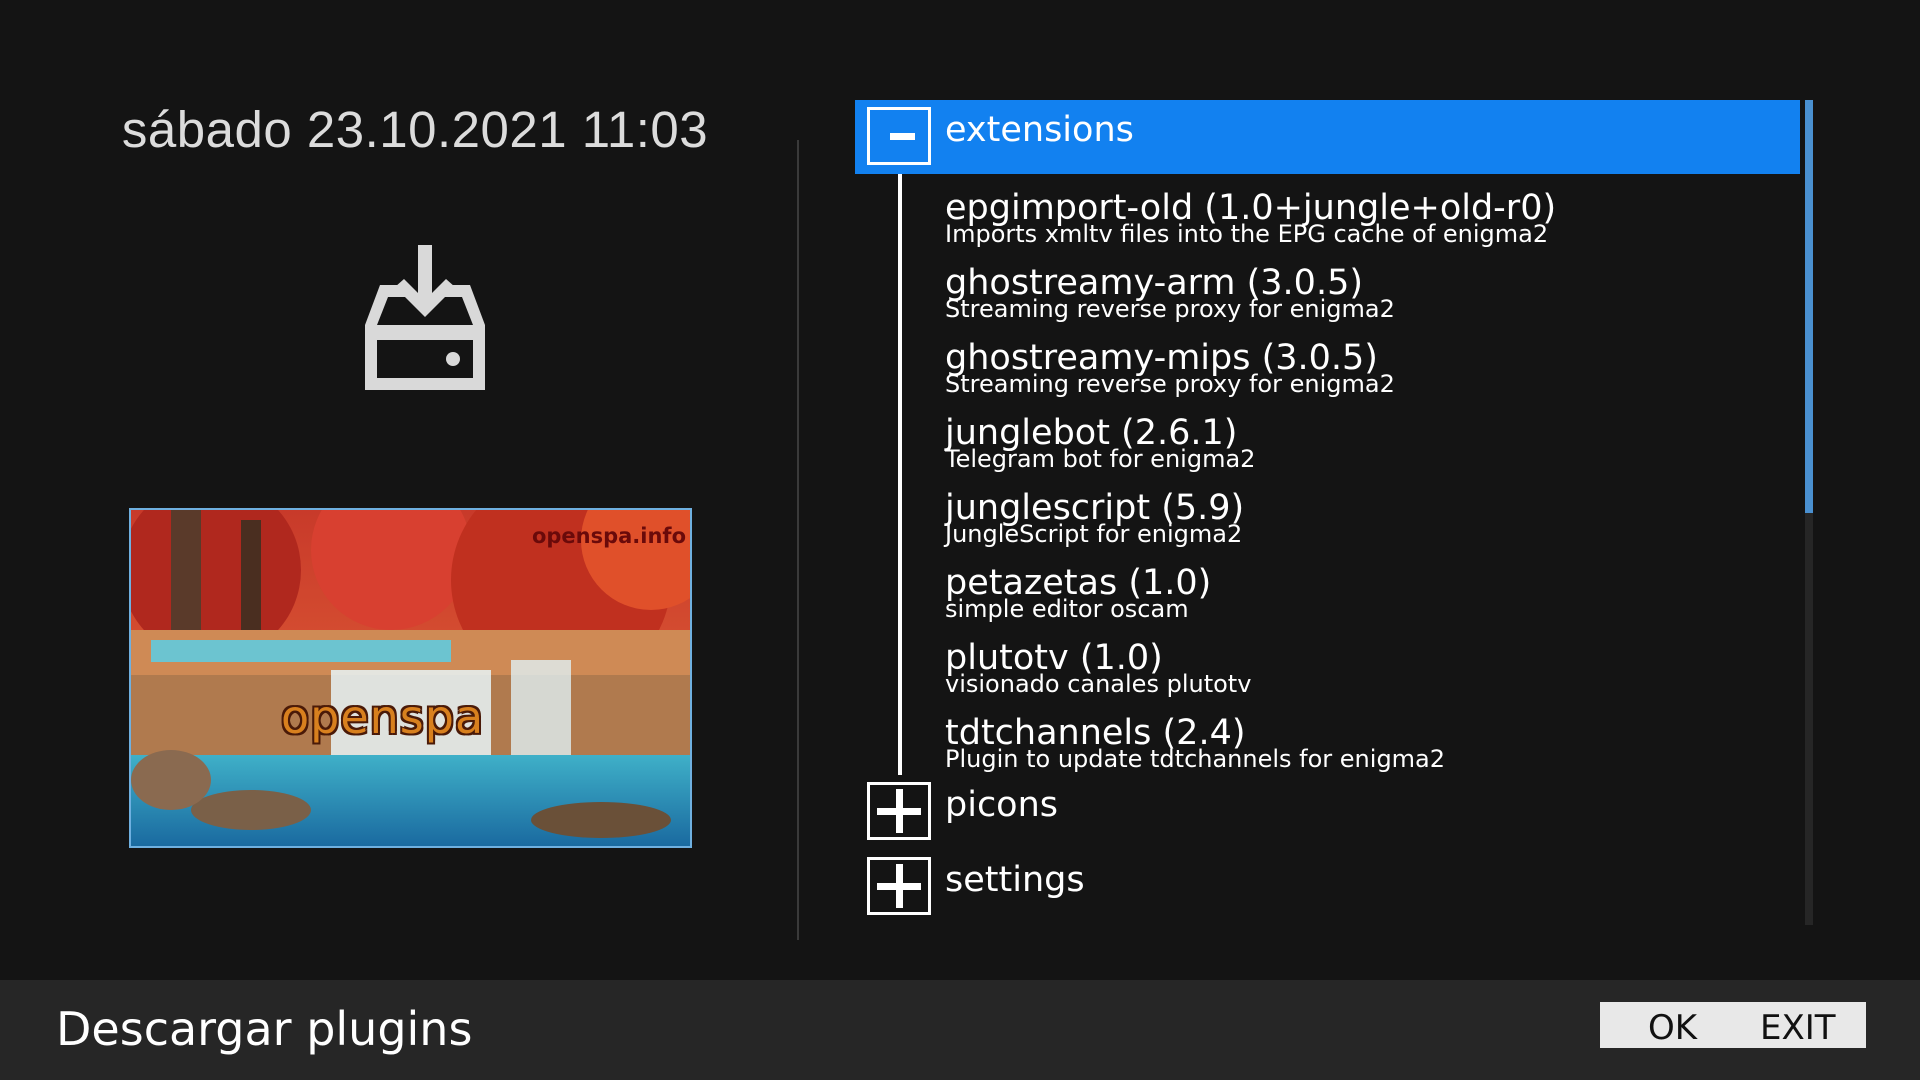 This screenshot has height=1080, width=1920. What do you see at coordinates (1733, 1025) in the screenshot?
I see `key-hints: OK EXIT` at bounding box center [1733, 1025].